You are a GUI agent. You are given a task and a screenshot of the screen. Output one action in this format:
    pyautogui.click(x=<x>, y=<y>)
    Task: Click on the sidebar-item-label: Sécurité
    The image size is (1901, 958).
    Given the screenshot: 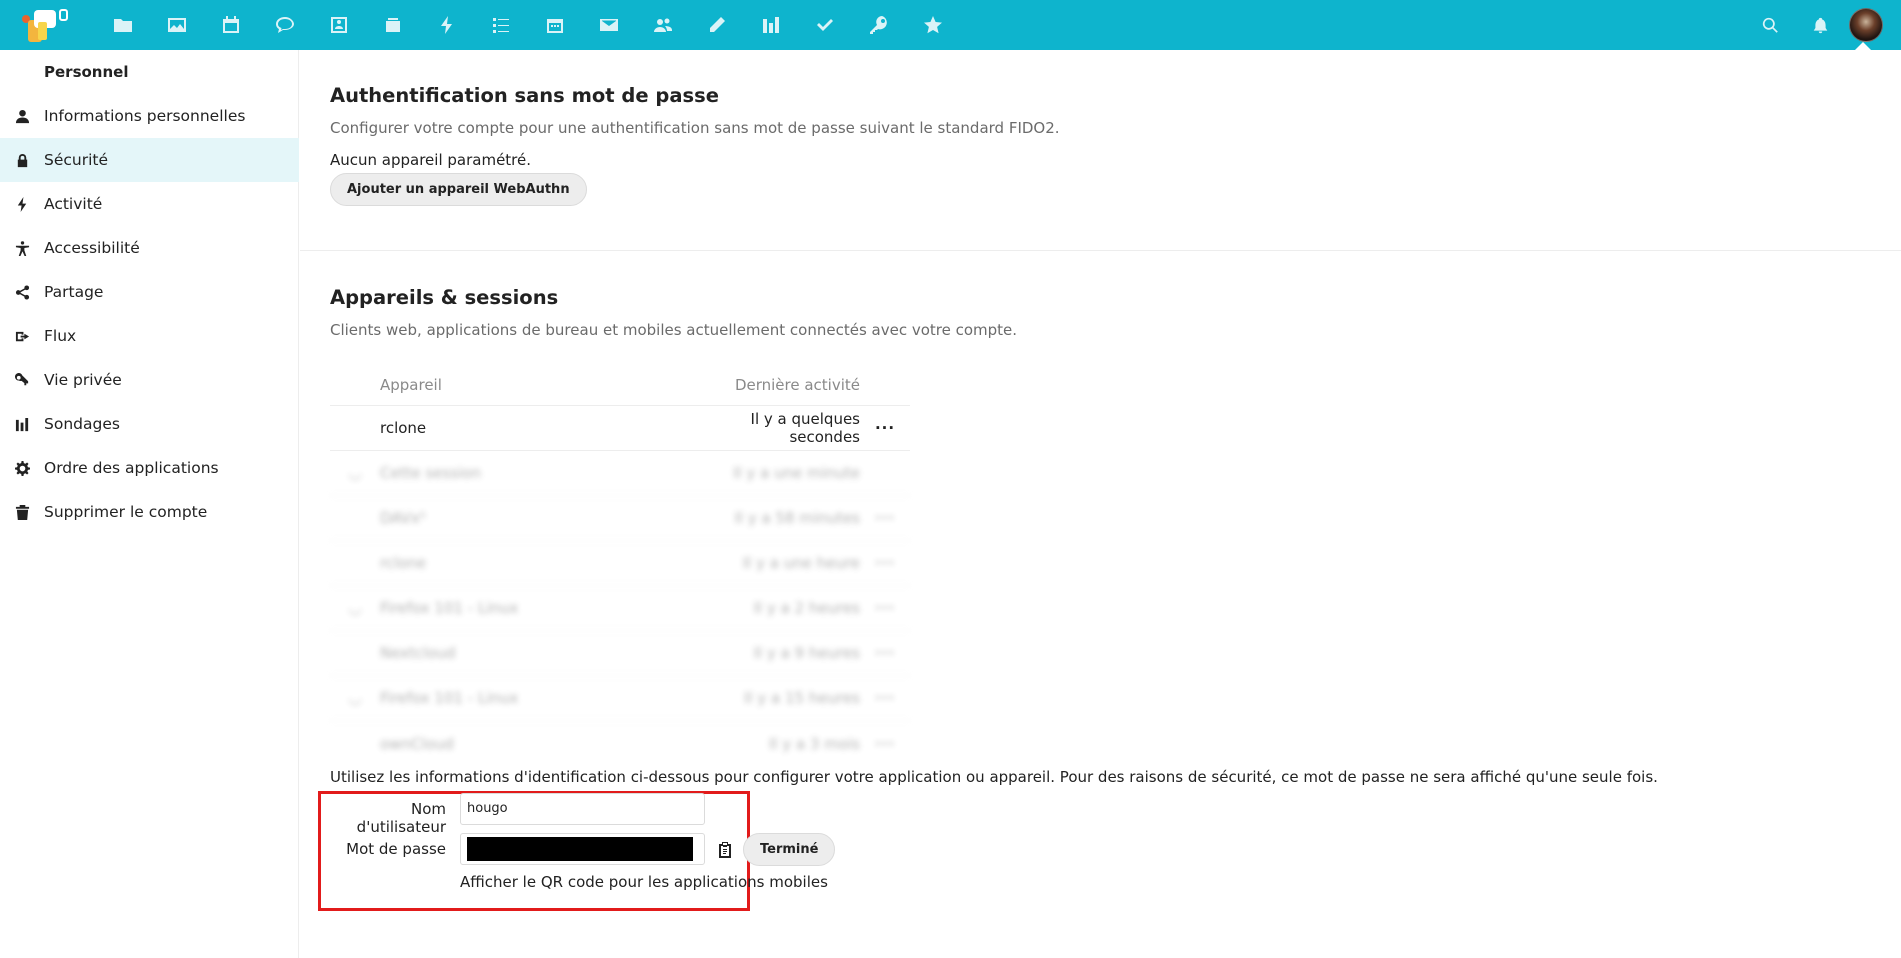 What is the action you would take?
    pyautogui.click(x=76, y=160)
    